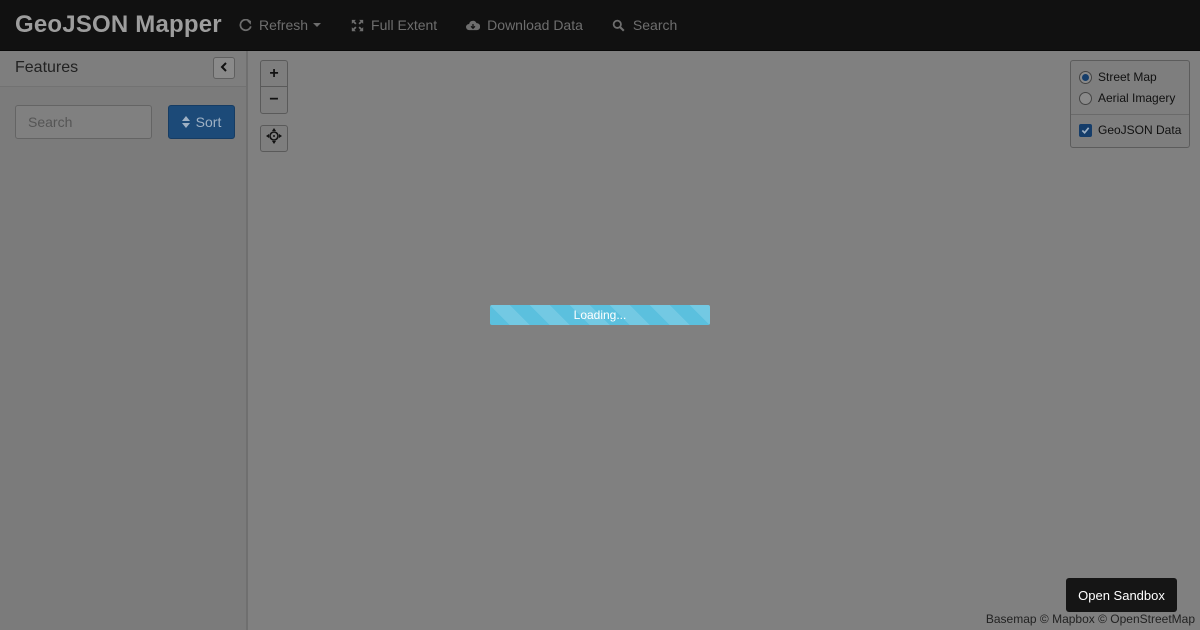  Describe the element at coordinates (274, 100) in the screenshot. I see `zoom-out-button: −` at that location.